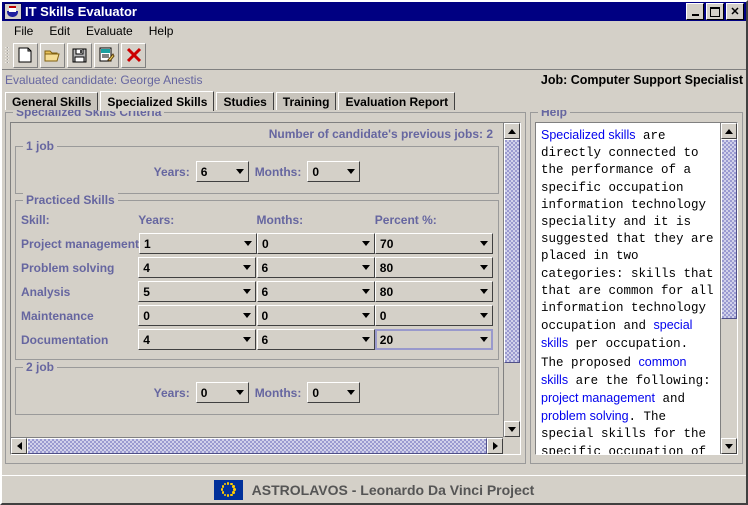 Image resolution: width=748 pixels, height=505 pixels. What do you see at coordinates (65, 339) in the screenshot?
I see `skill-label: Documentation` at bounding box center [65, 339].